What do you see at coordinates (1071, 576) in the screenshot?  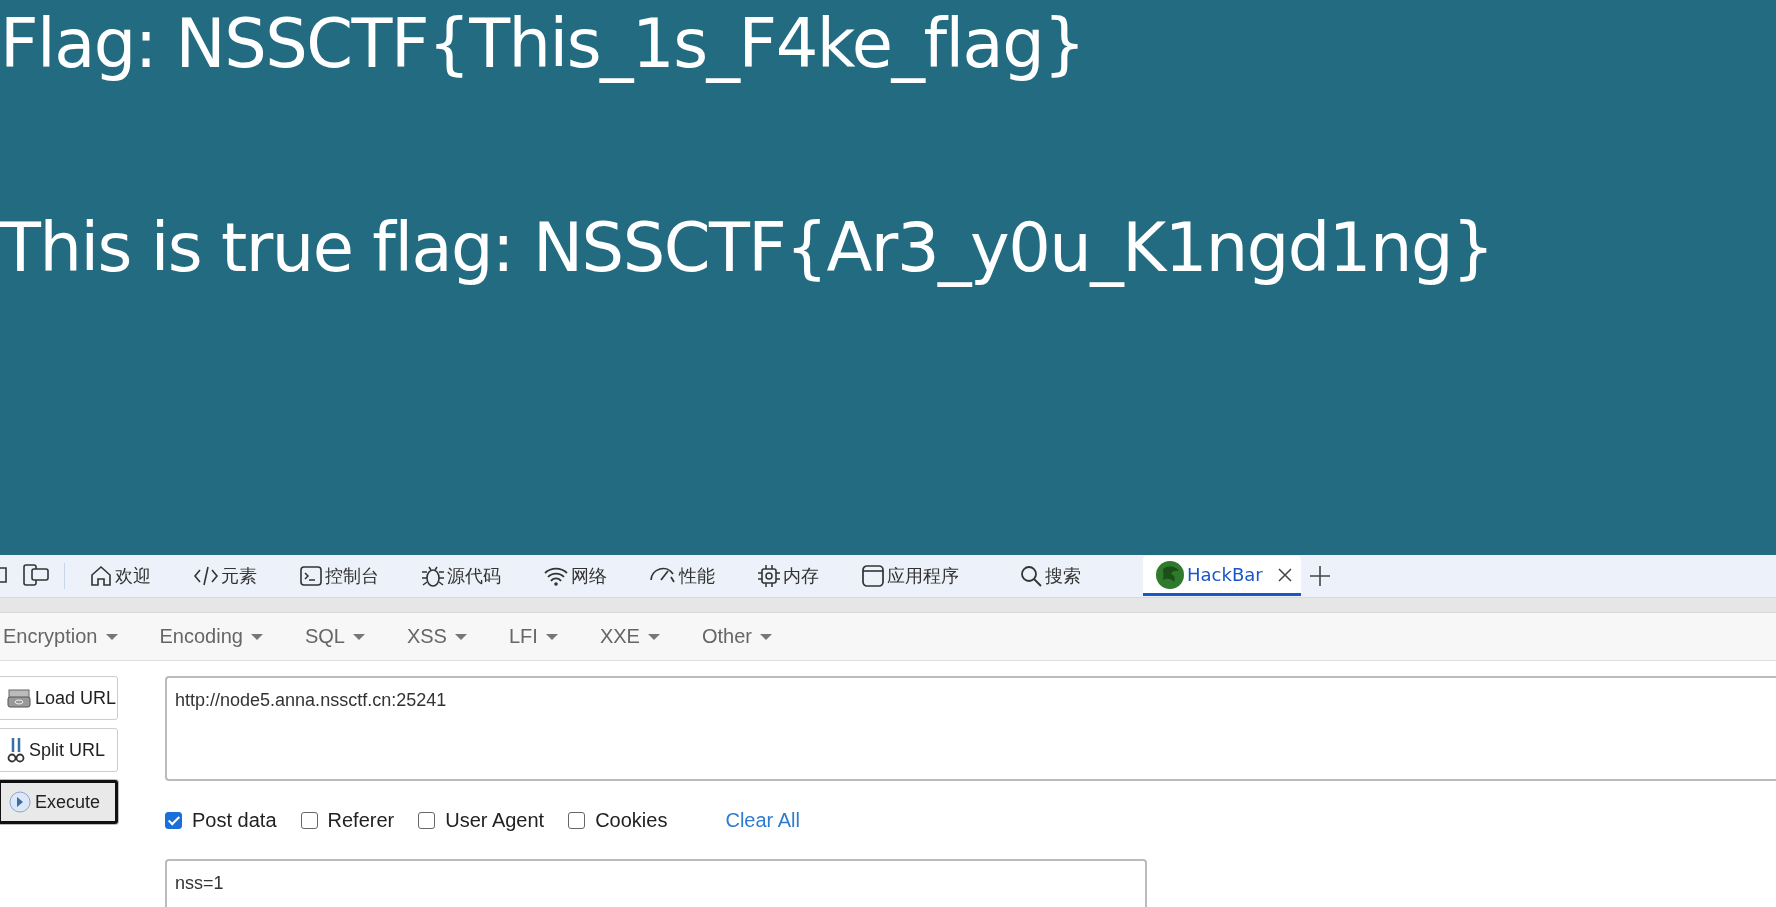 I see `devtools-tab: 搜索` at bounding box center [1071, 576].